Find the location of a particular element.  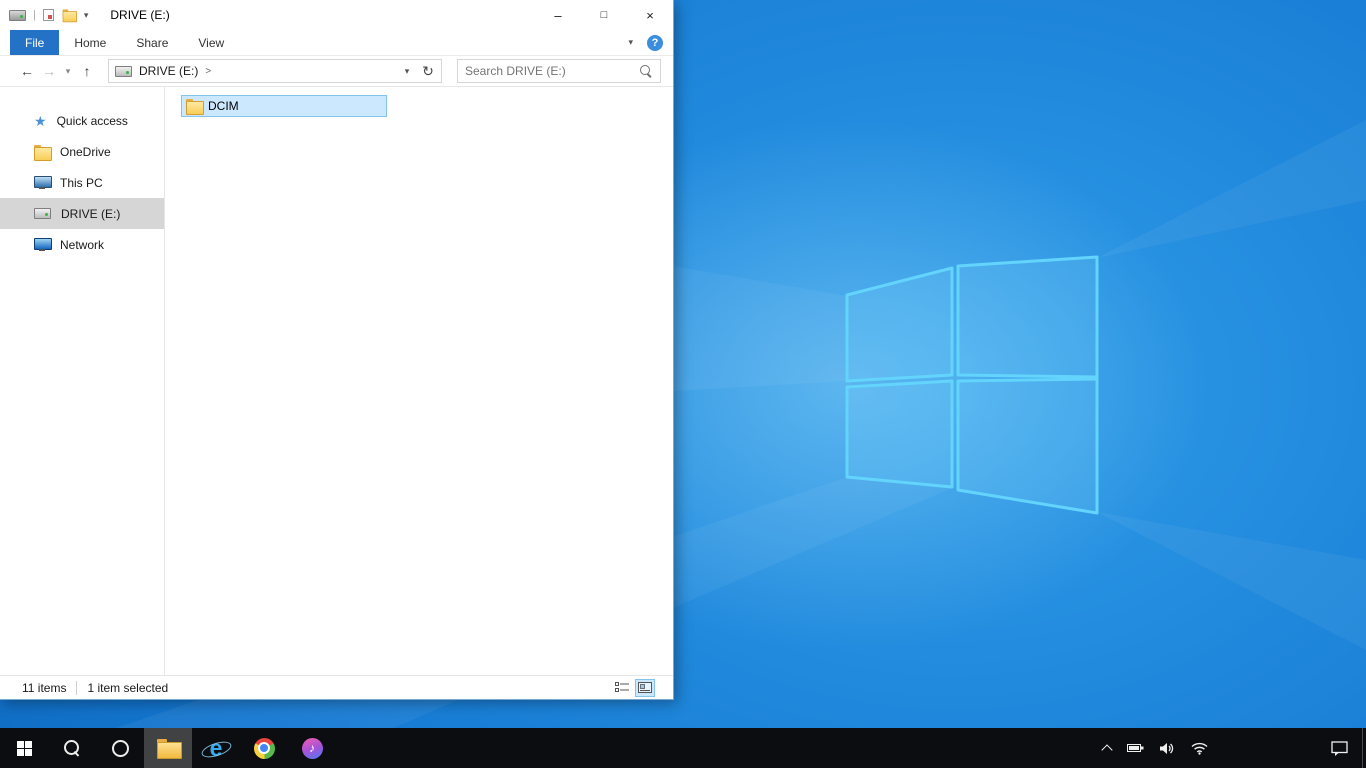

details-view-icon is located at coordinates (622, 687).